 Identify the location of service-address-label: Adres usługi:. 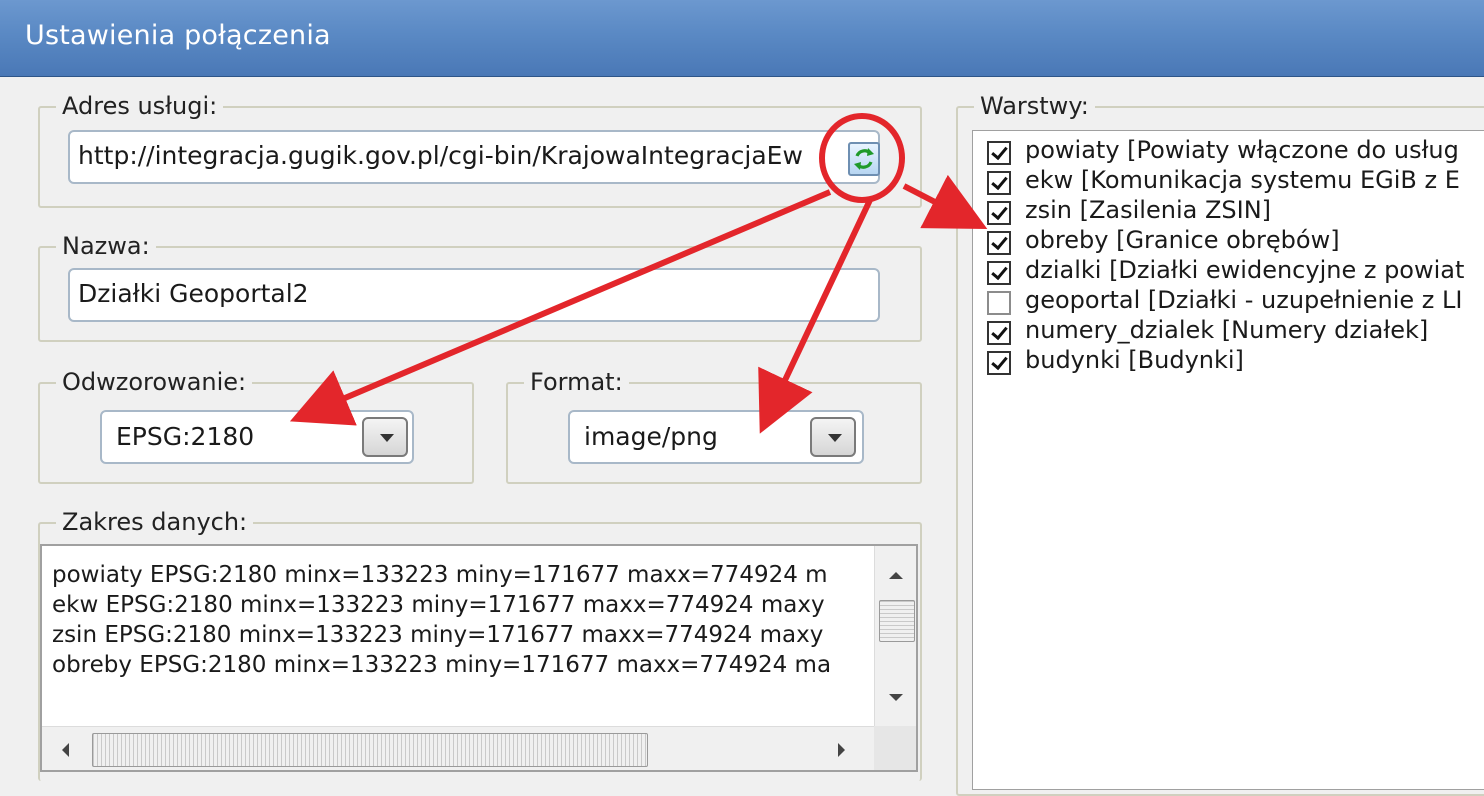
(140, 106).